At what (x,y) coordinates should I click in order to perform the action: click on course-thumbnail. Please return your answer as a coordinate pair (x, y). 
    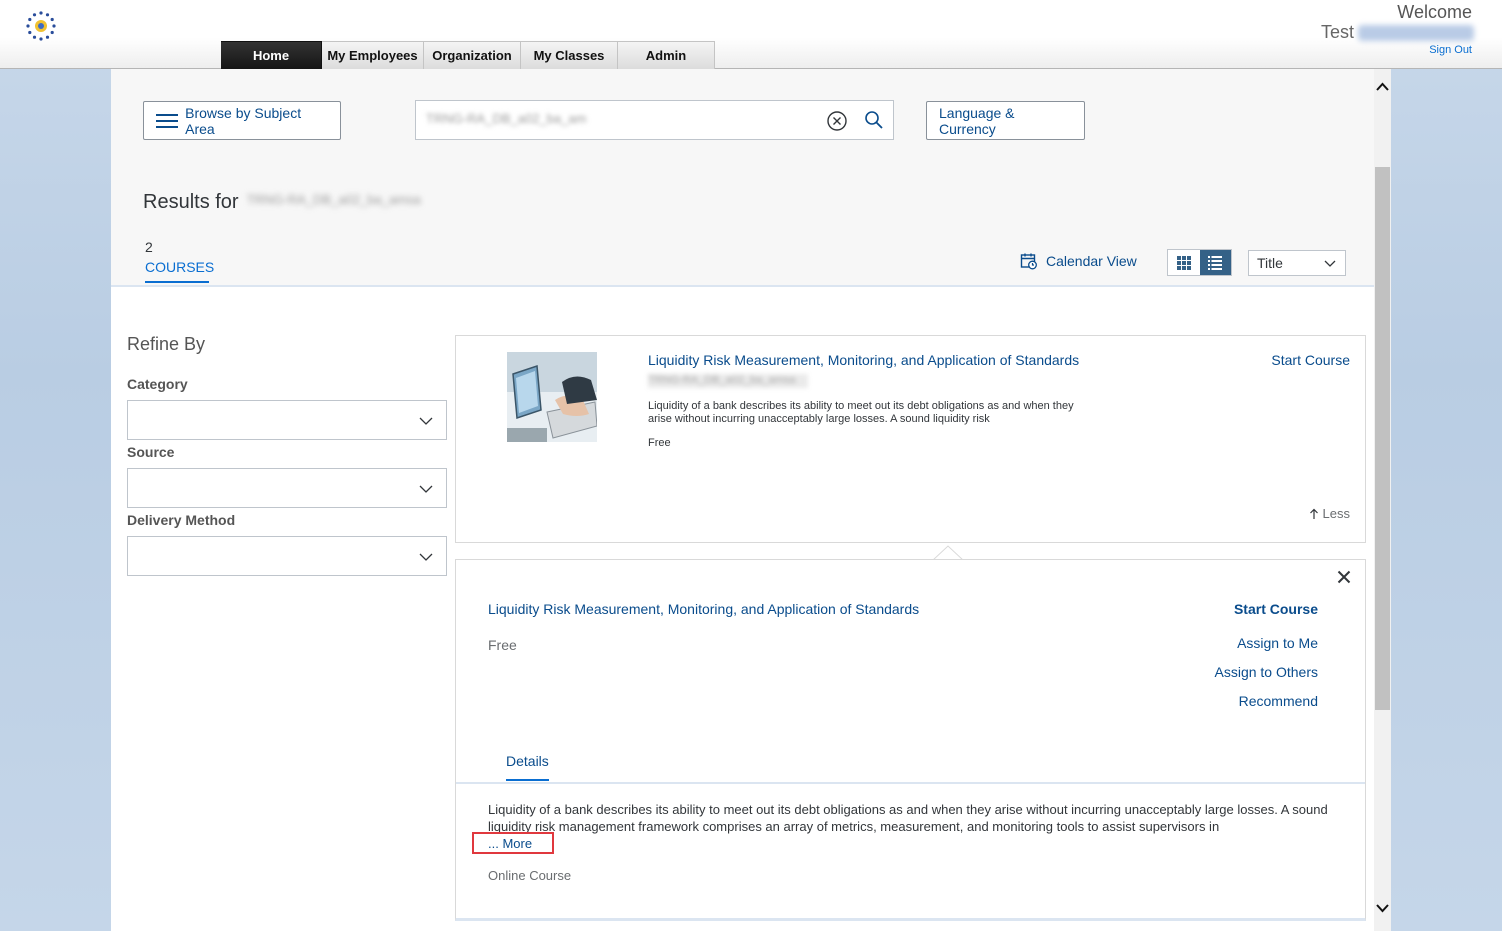
    Looking at the image, I should click on (552, 397).